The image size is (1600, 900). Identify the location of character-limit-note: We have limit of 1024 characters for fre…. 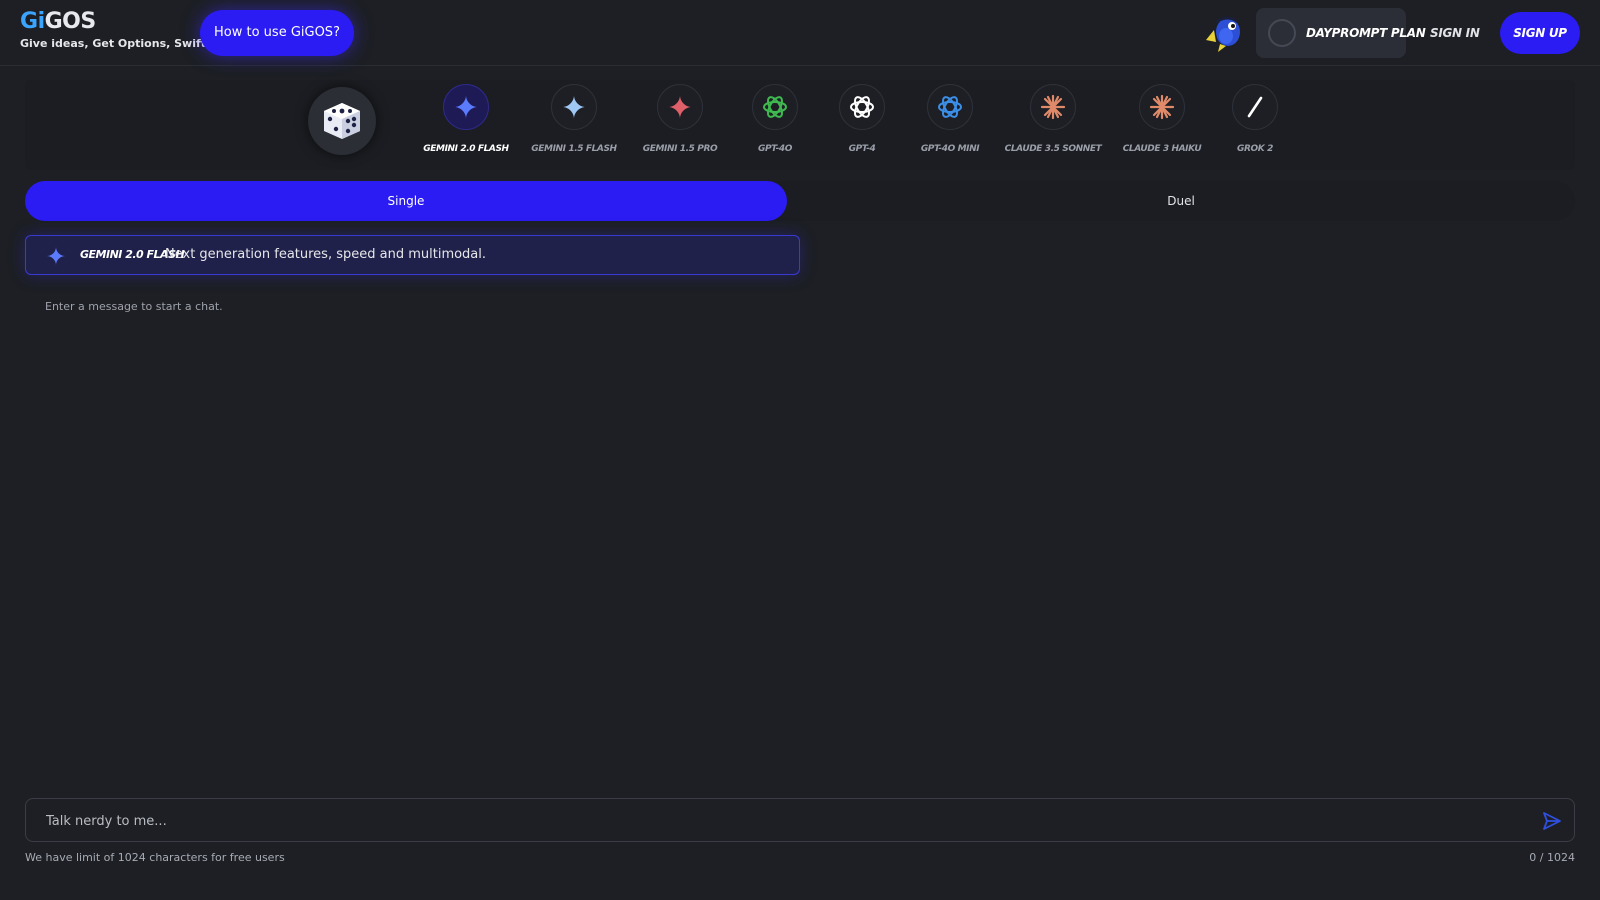
(155, 857).